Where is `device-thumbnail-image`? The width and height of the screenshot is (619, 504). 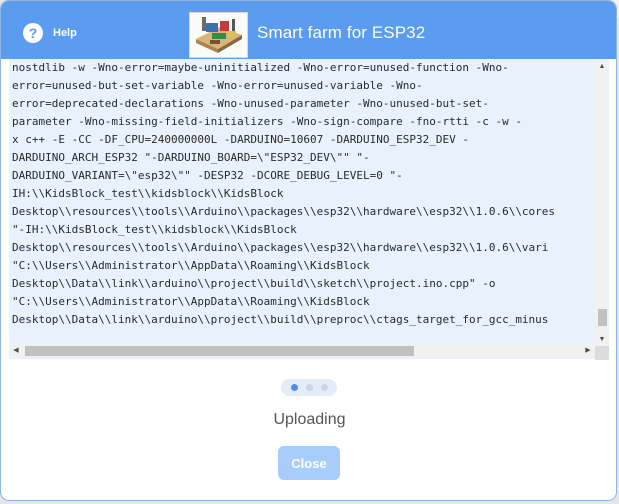 device-thumbnail-image is located at coordinates (219, 35).